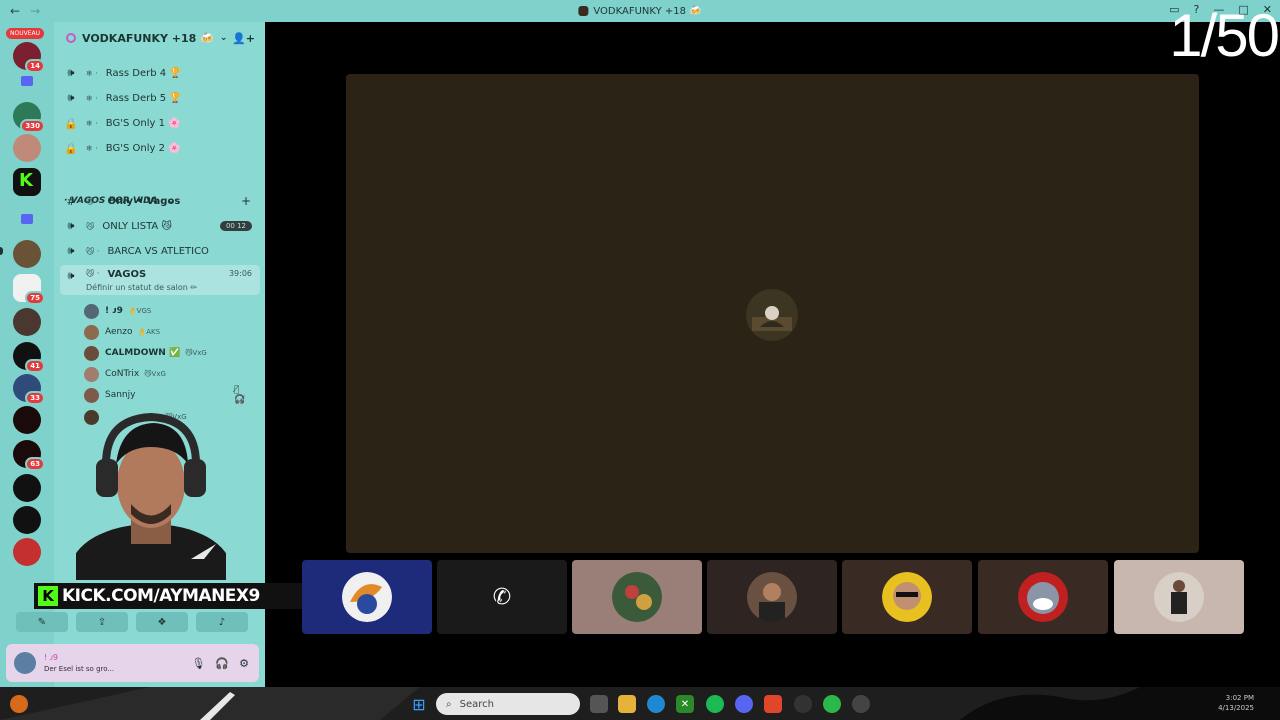 The width and height of the screenshot is (1280, 720). Describe the element at coordinates (640, 703) in the screenshot. I see `taskbar-wallpaper` at that location.